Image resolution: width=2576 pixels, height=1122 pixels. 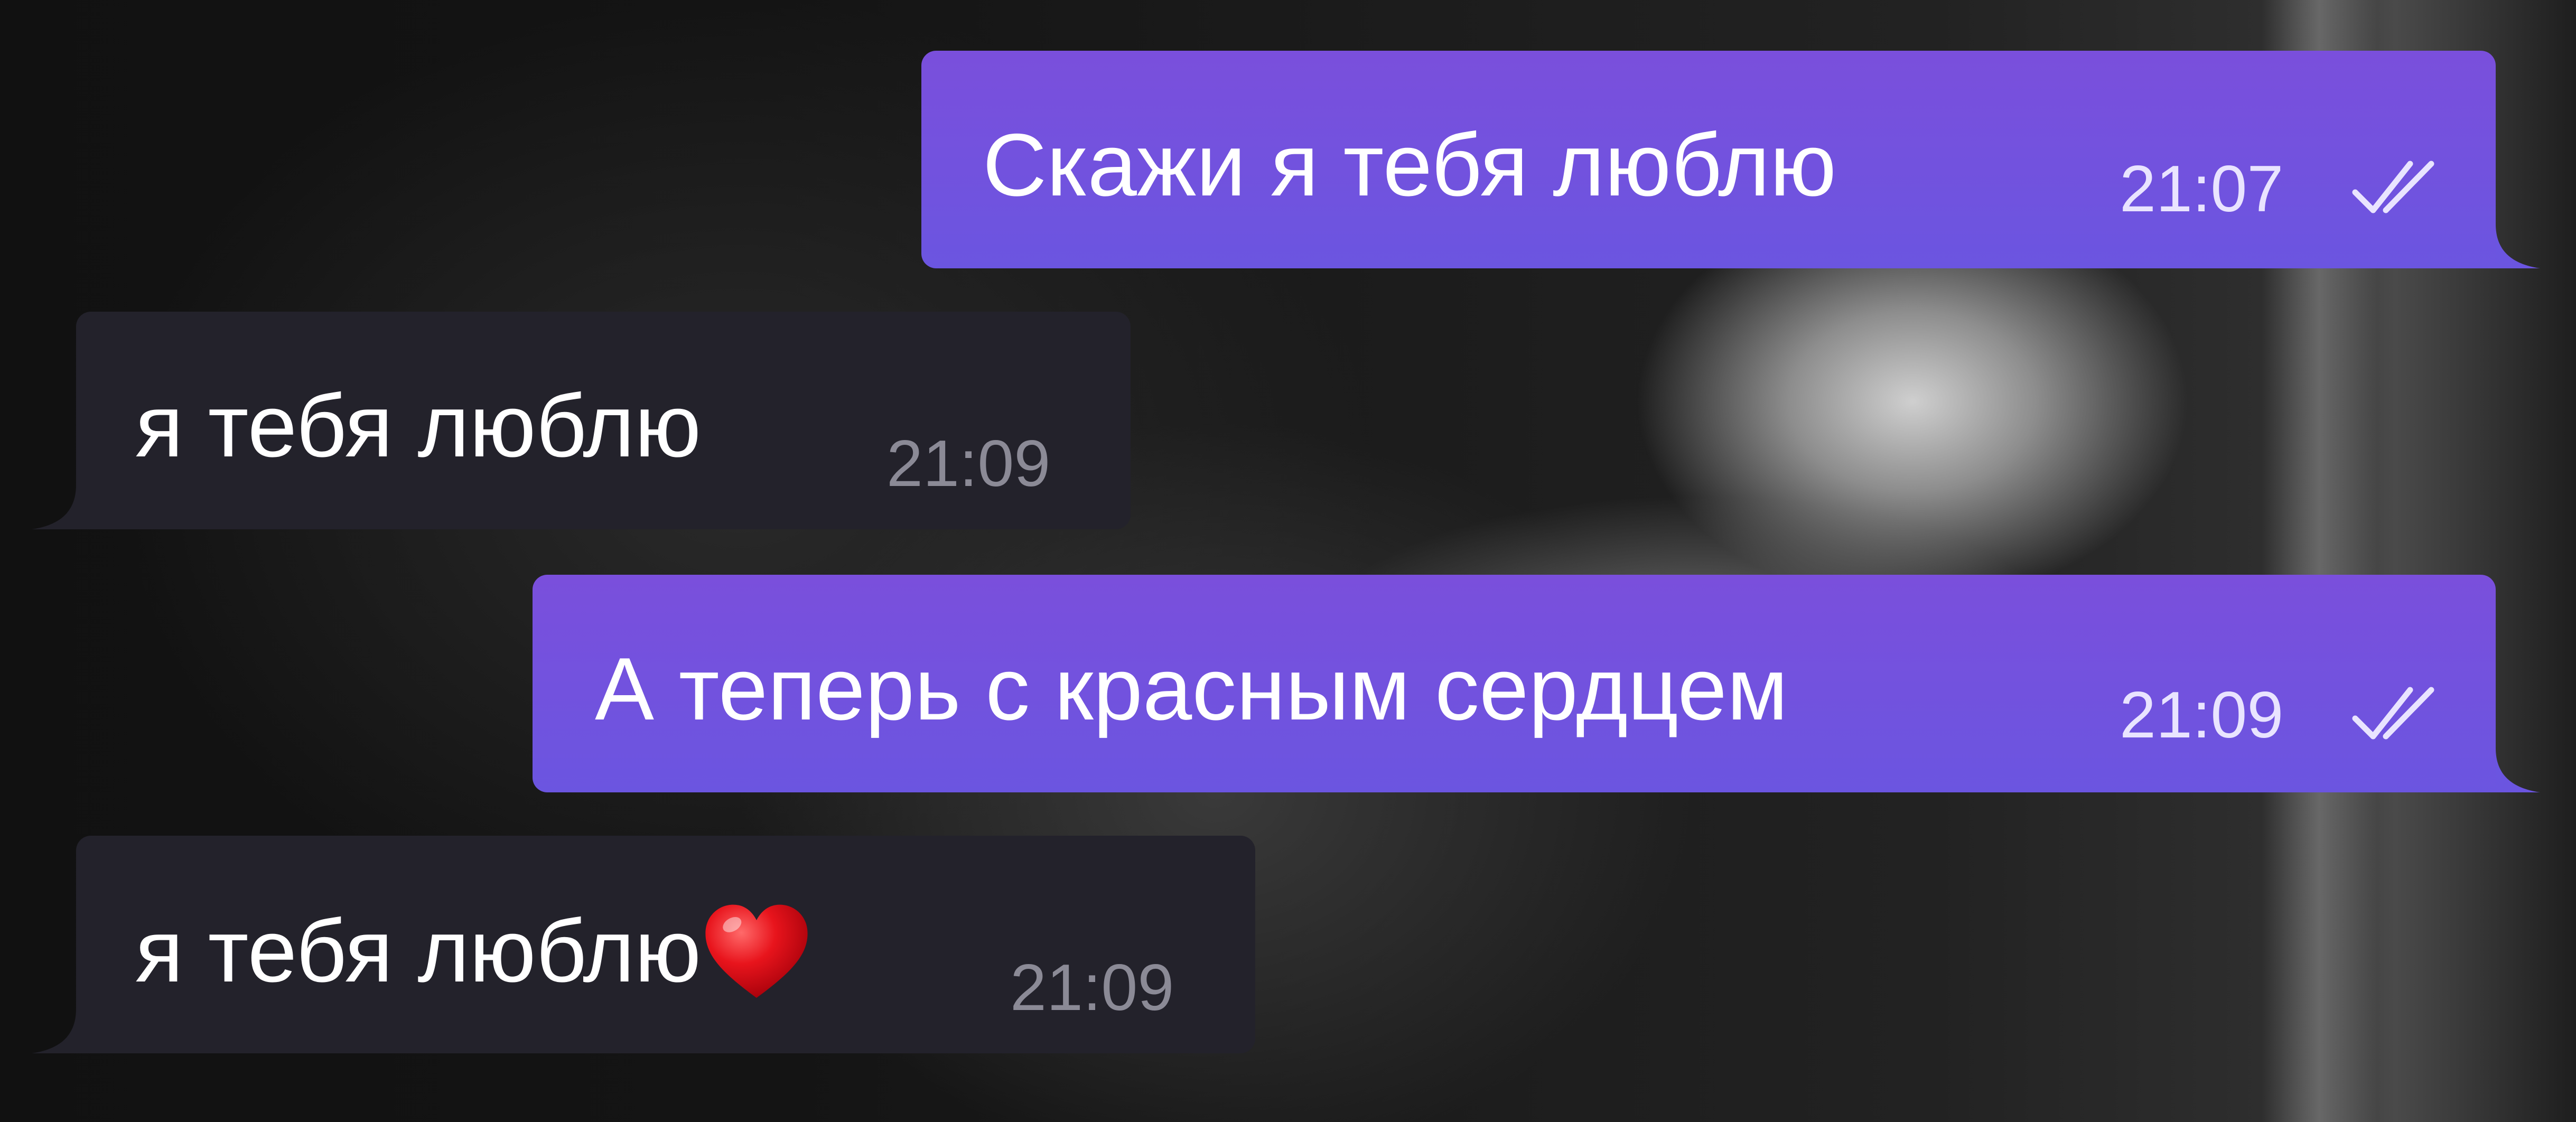 What do you see at coordinates (2202, 189) in the screenshot?
I see `message-time: 21:07` at bounding box center [2202, 189].